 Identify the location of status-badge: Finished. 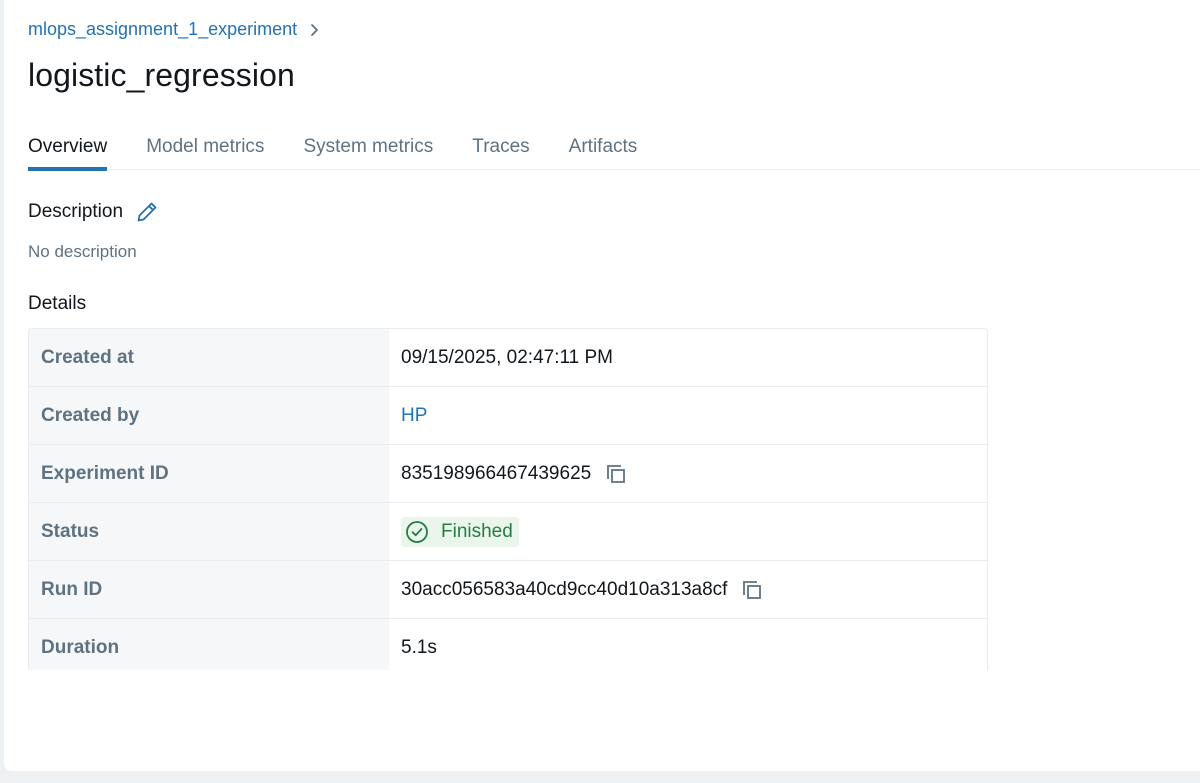
(460, 531).